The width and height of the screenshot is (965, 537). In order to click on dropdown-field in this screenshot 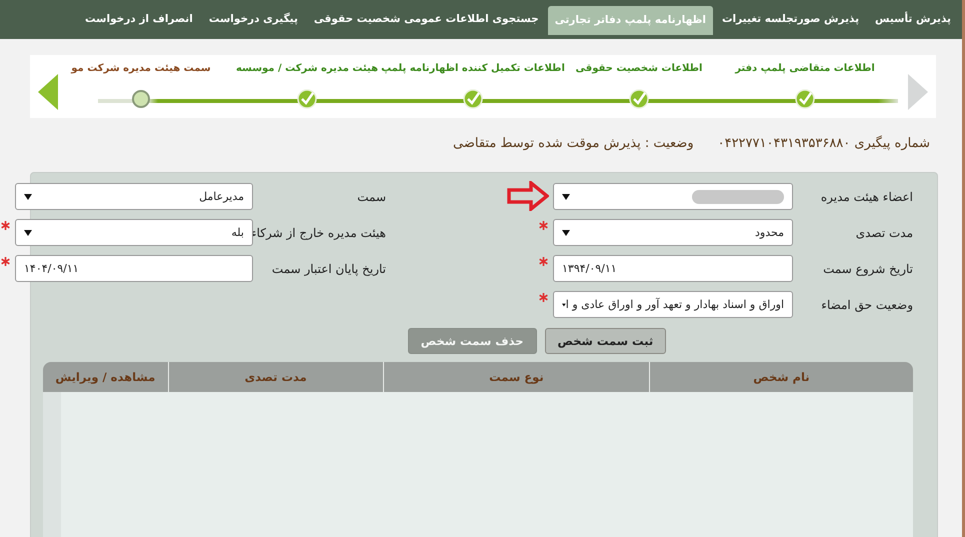, I will do `click(673, 196)`.